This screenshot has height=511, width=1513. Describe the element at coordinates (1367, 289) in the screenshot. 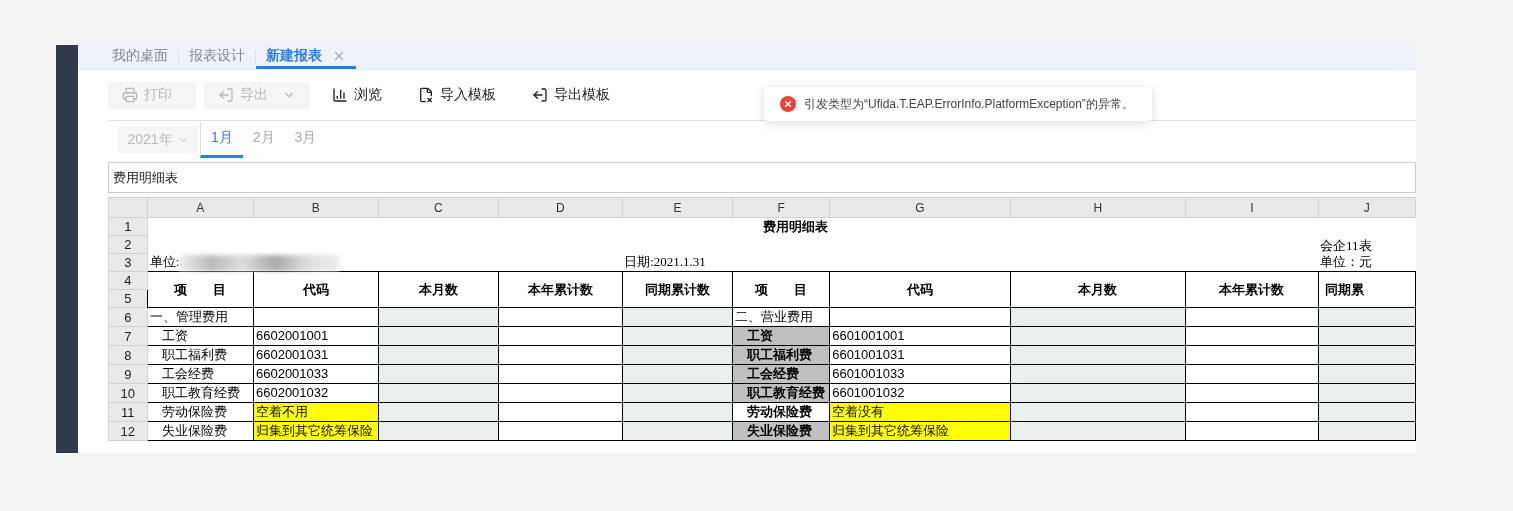

I see `column-heading: 同期累` at that location.